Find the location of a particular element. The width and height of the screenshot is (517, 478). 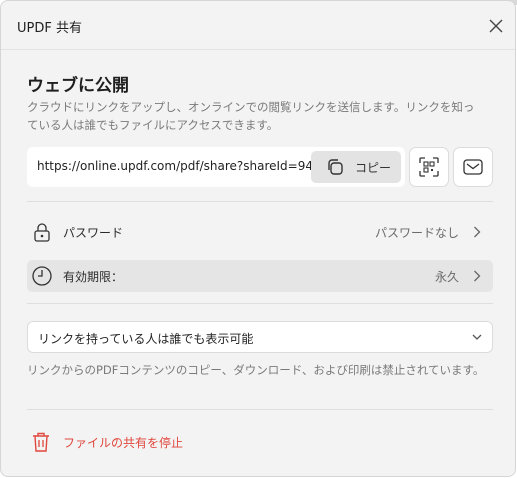

chevron-down-icon is located at coordinates (477, 337).